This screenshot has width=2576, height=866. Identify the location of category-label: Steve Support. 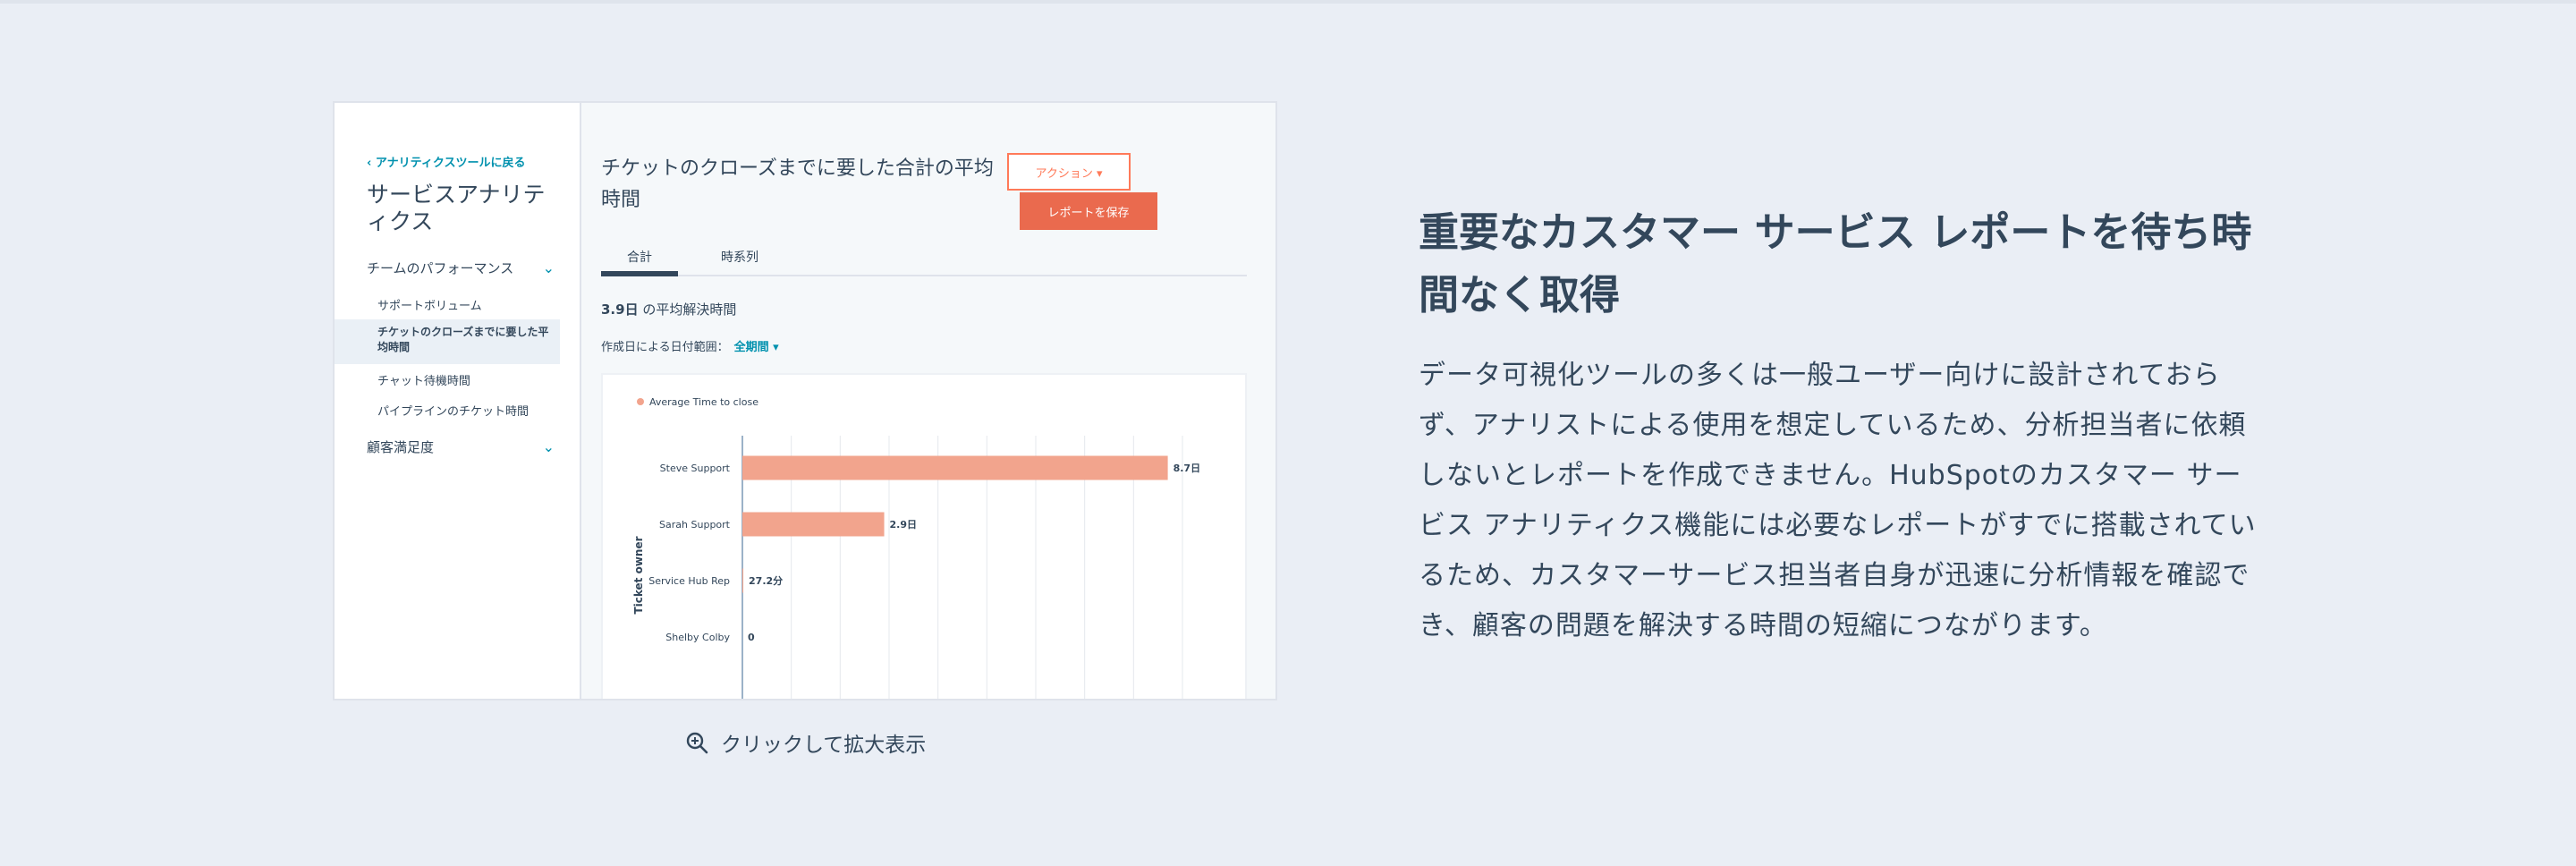
(695, 468).